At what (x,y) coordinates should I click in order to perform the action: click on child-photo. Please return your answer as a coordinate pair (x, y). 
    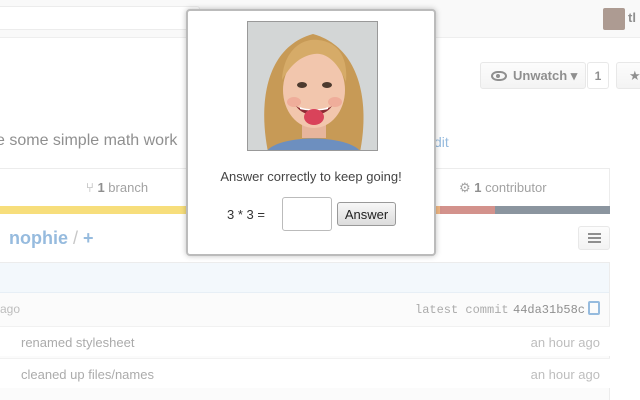
    Looking at the image, I should click on (312, 86).